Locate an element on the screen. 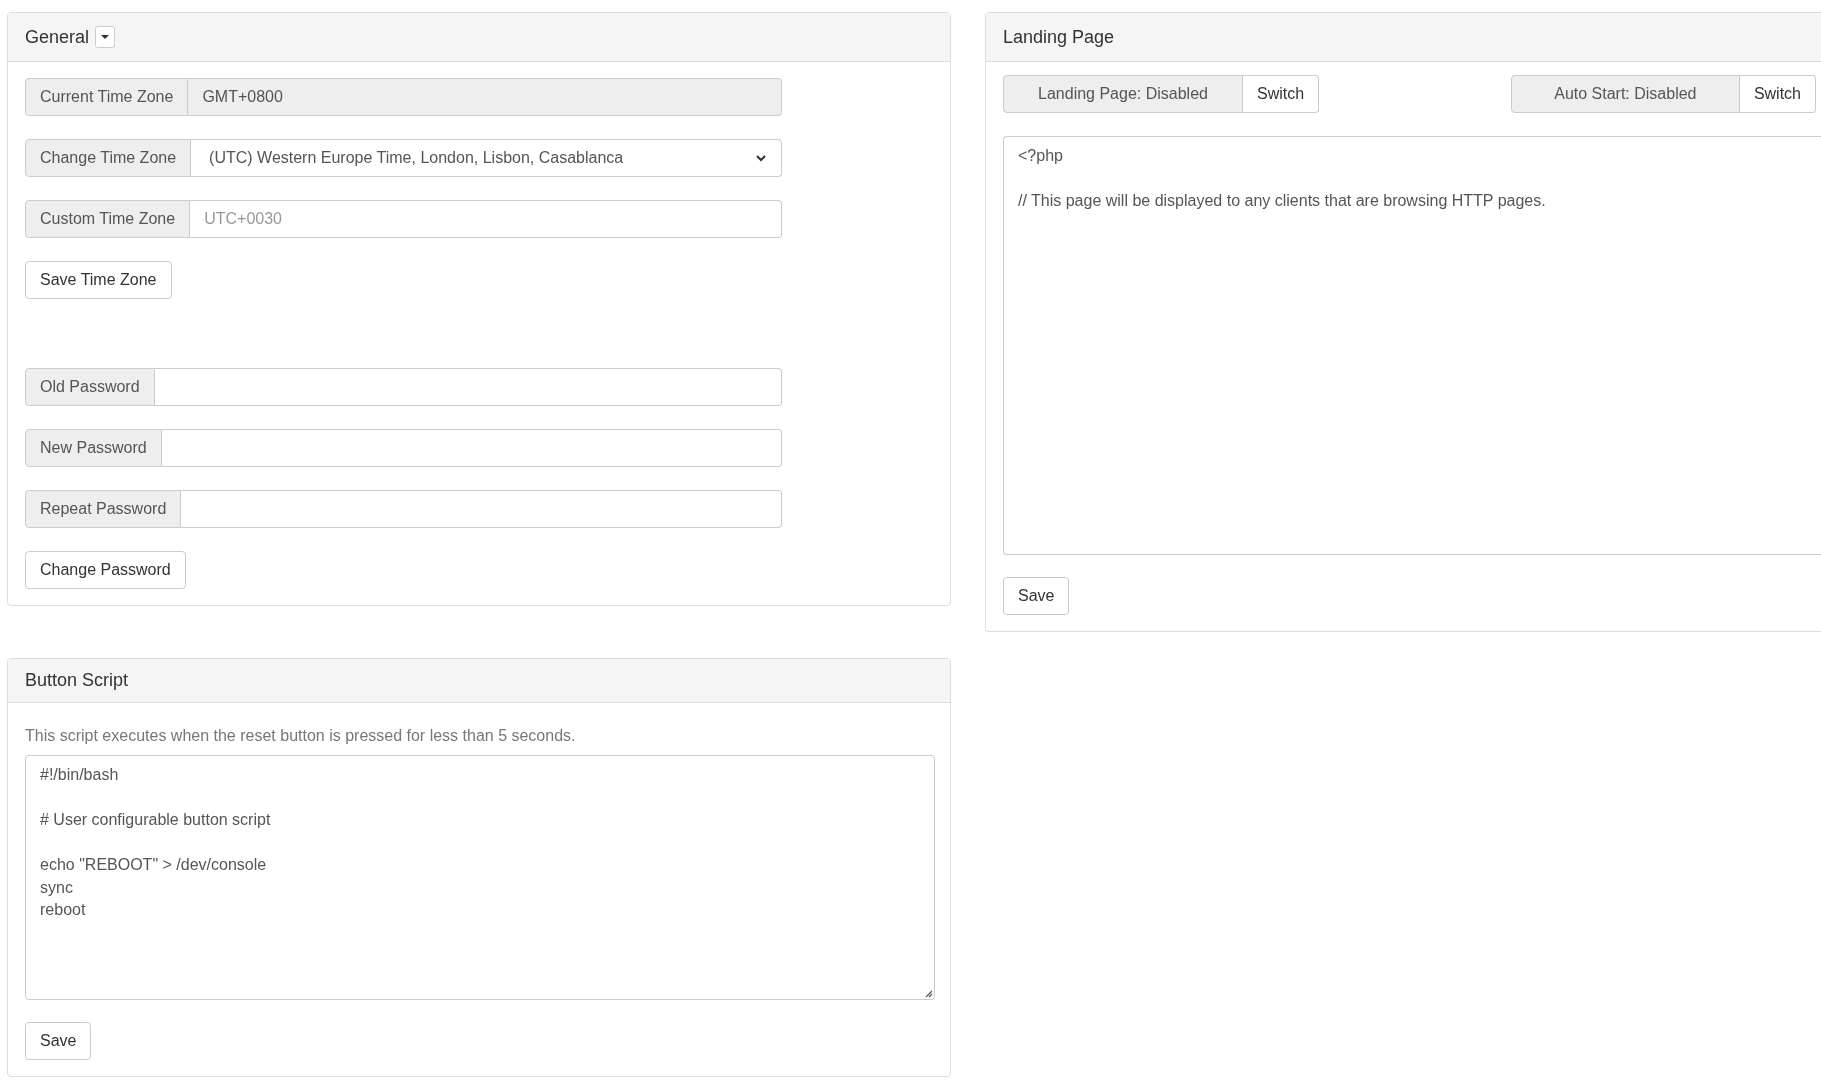 This screenshot has width=1821, height=1090. panel-title: Button Script is located at coordinates (77, 680).